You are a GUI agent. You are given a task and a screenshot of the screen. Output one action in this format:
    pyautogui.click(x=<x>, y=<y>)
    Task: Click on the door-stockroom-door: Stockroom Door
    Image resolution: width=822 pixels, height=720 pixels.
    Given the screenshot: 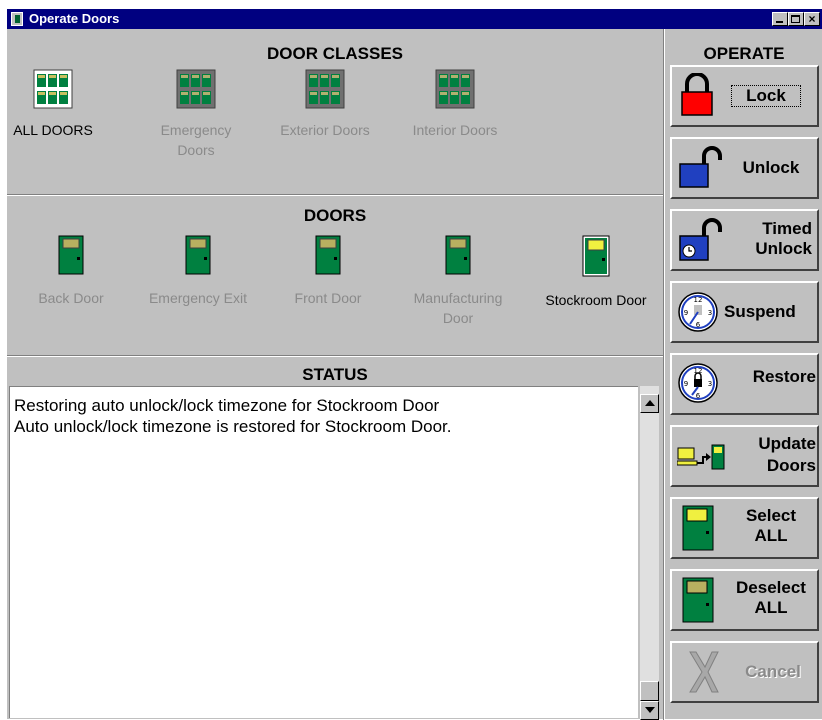 What is the action you would take?
    pyautogui.click(x=596, y=272)
    